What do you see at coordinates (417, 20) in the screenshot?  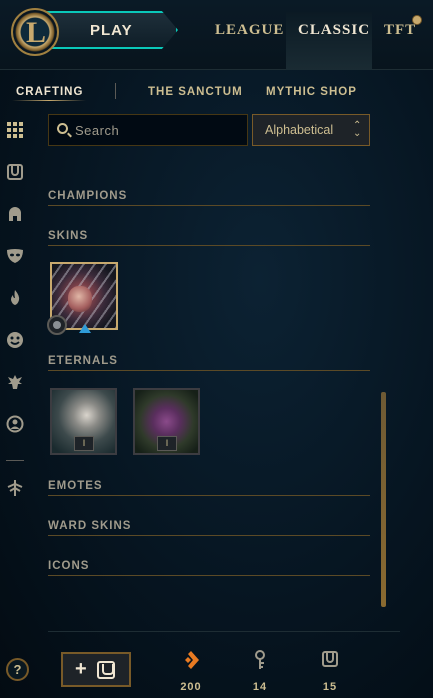 I see `notification-dot` at bounding box center [417, 20].